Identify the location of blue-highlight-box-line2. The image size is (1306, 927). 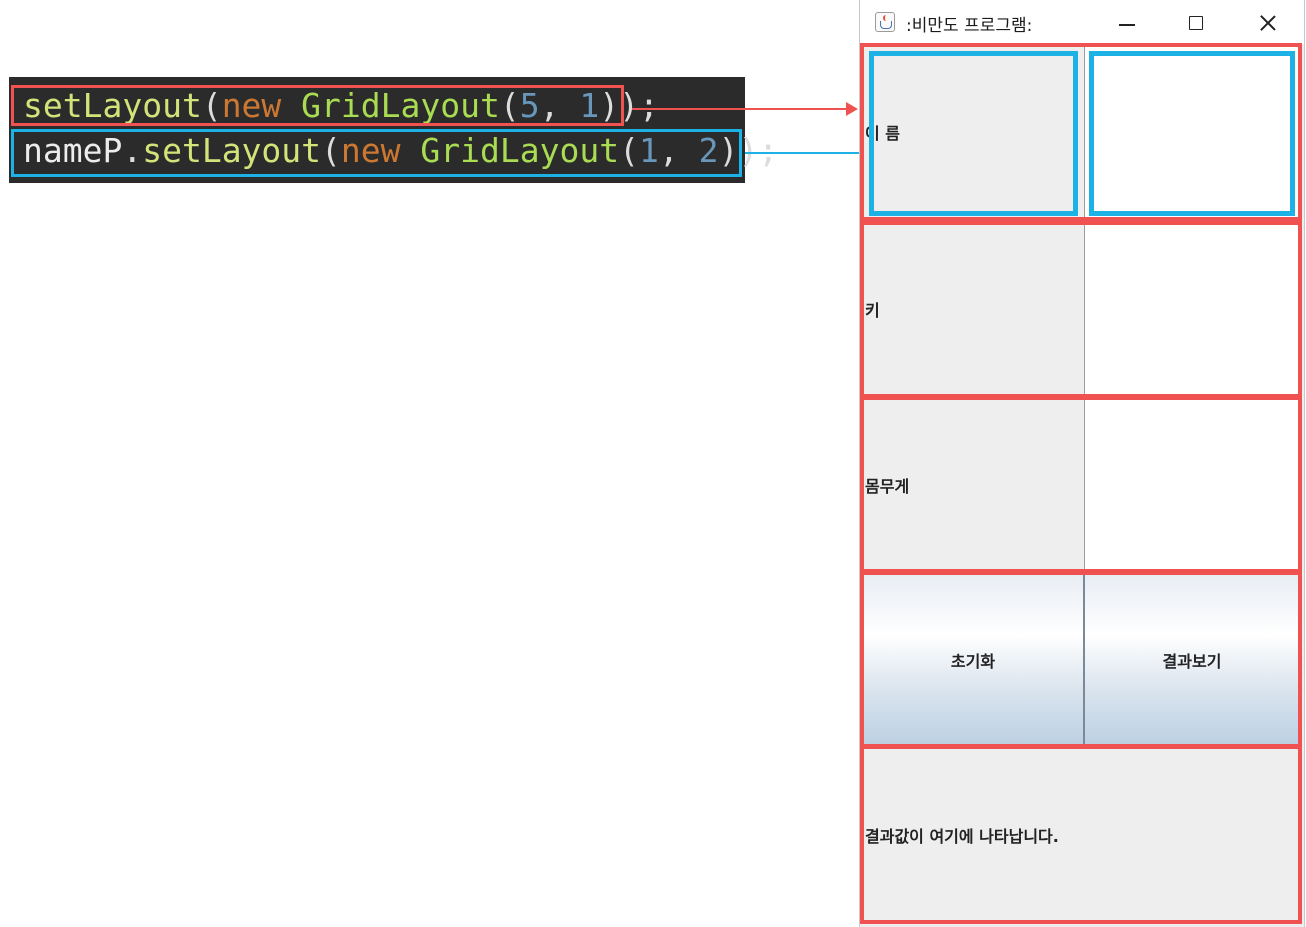
(376, 153).